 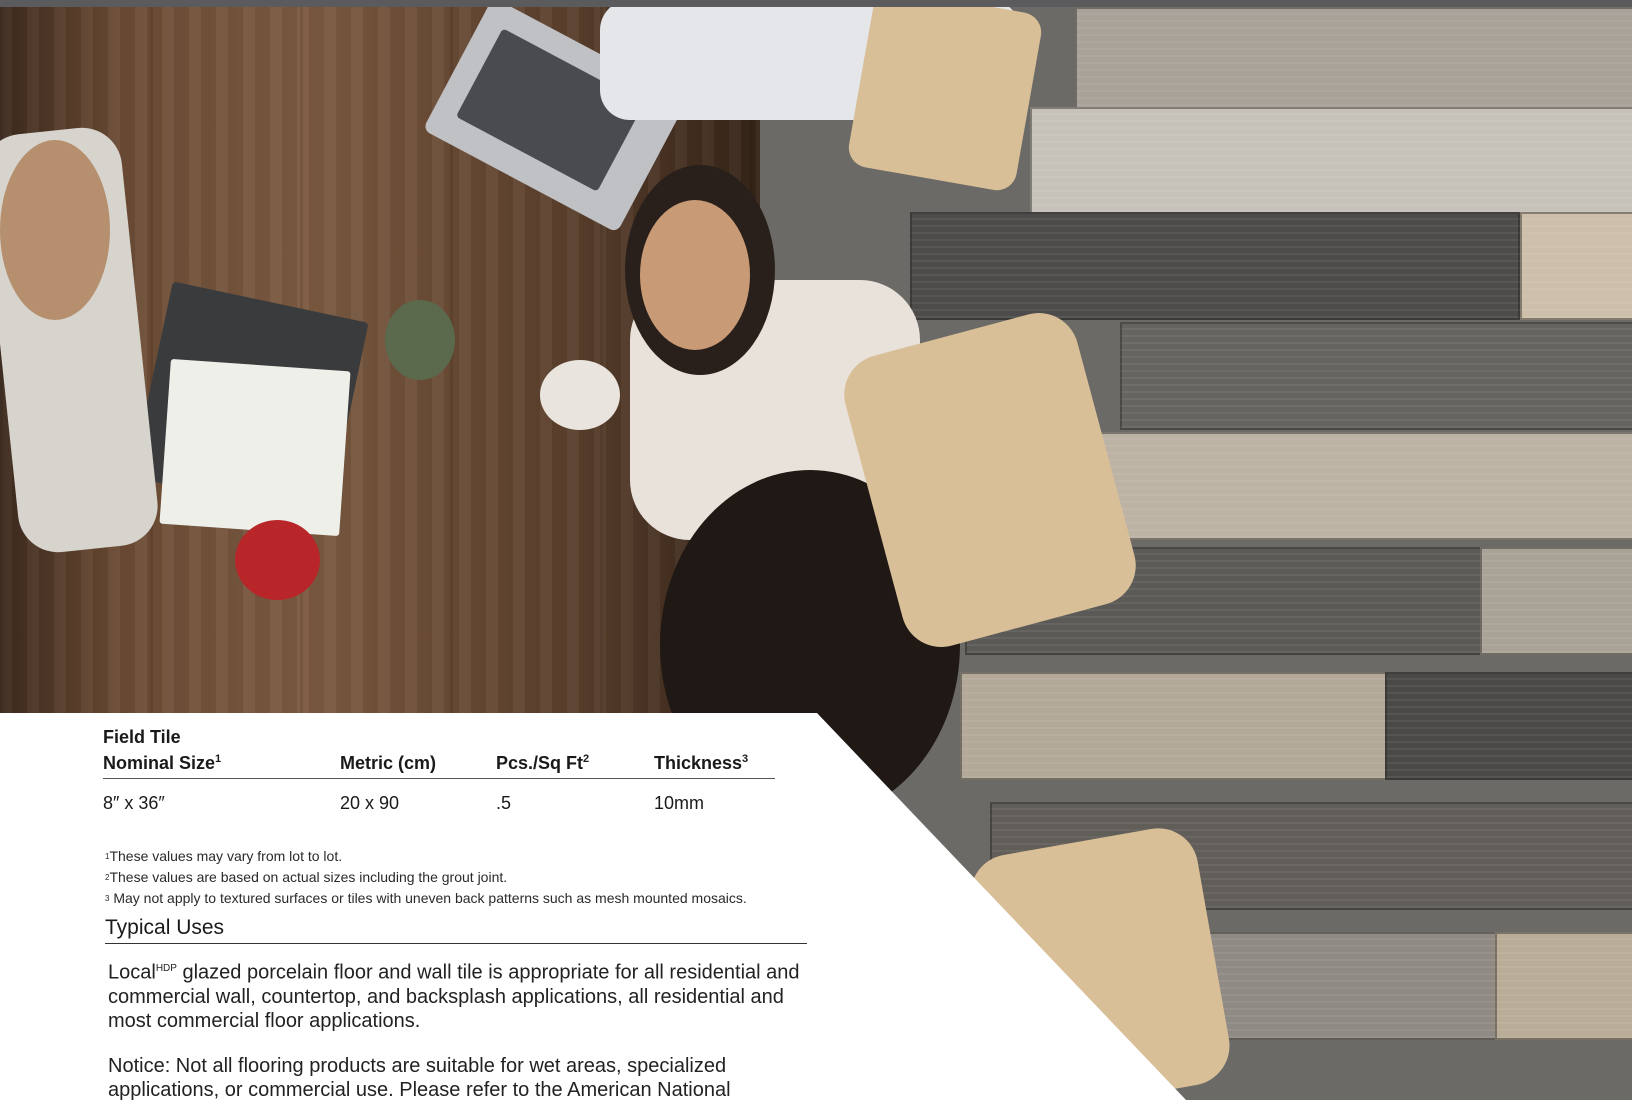 What do you see at coordinates (504, 803) in the screenshot?
I see `cell-pcs: .5` at bounding box center [504, 803].